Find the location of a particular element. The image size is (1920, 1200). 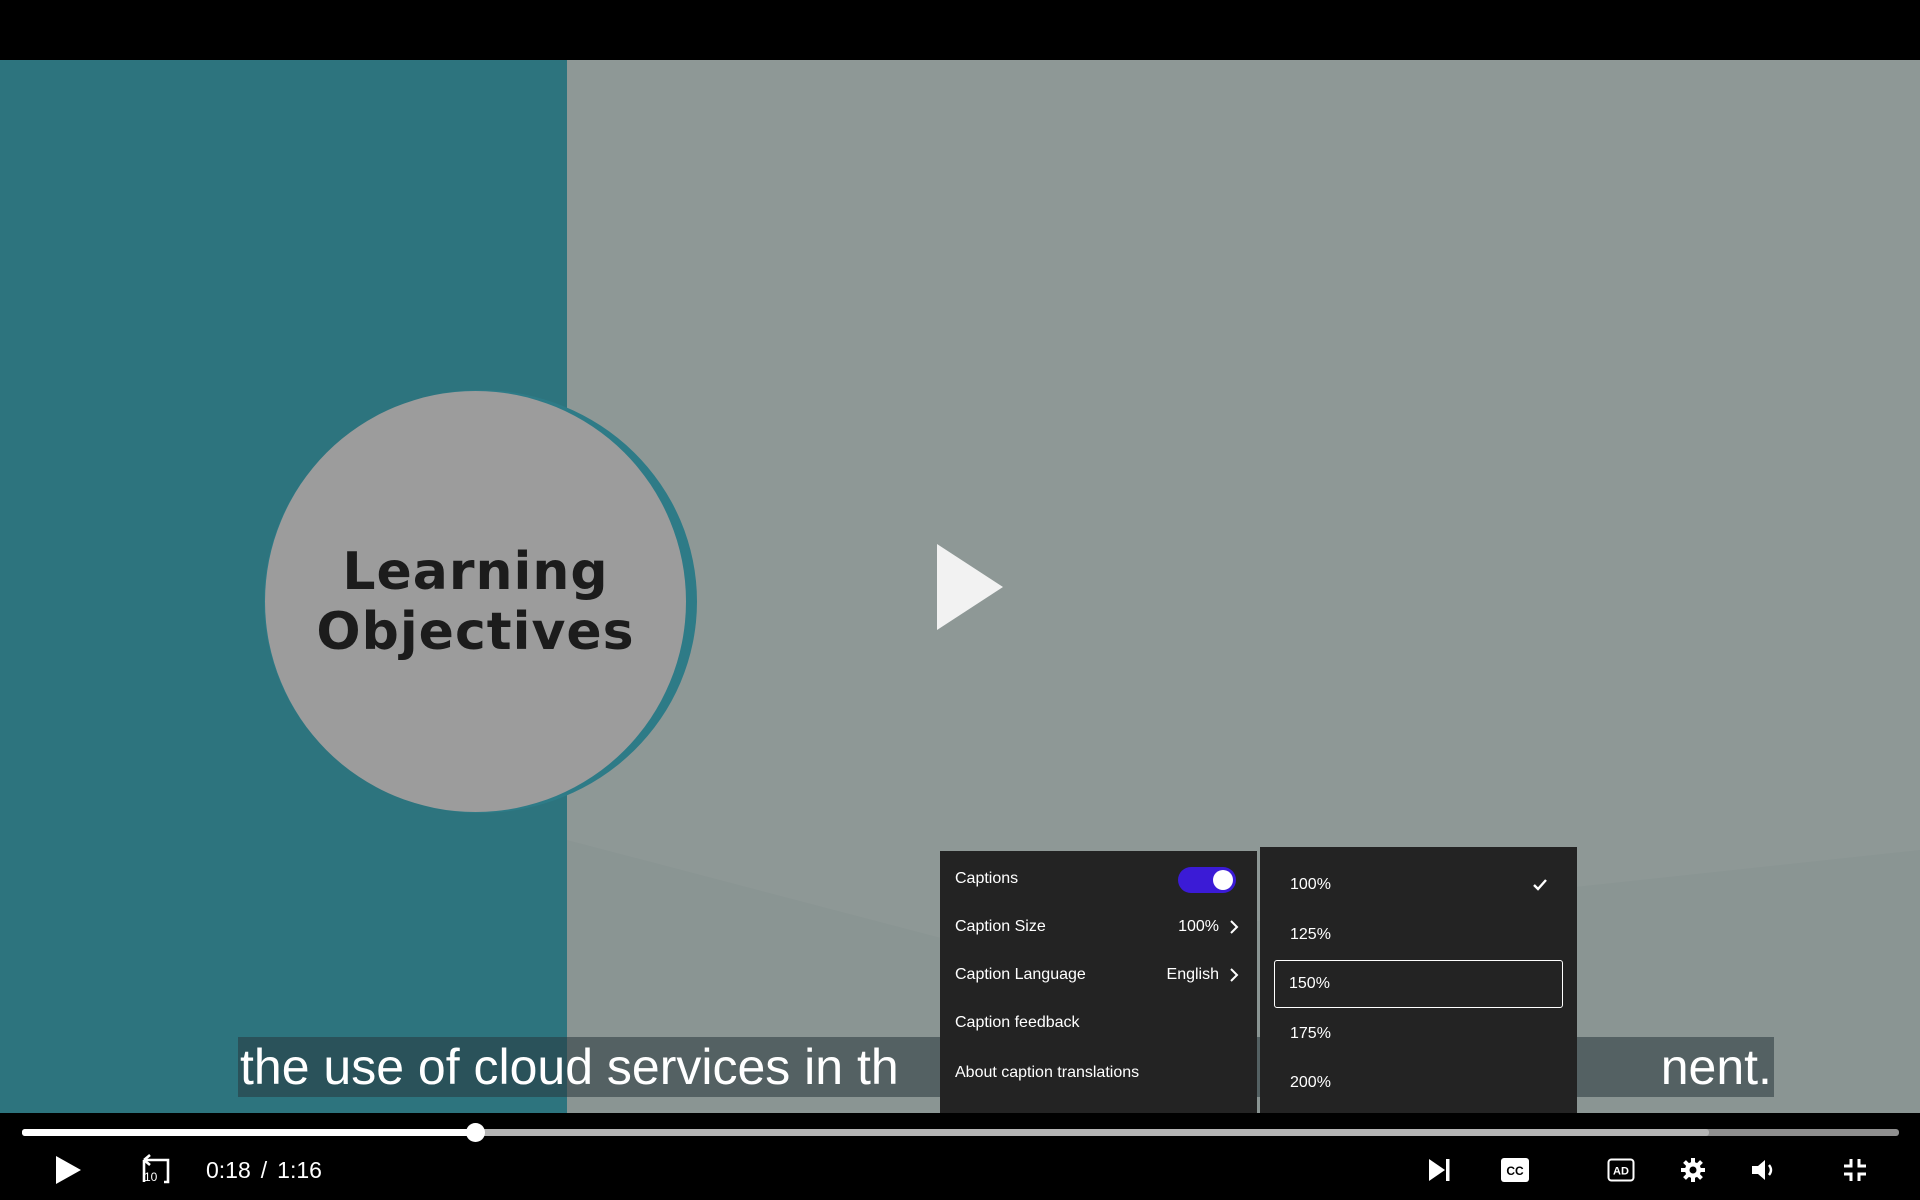

toggle-knob is located at coordinates (1223, 880).